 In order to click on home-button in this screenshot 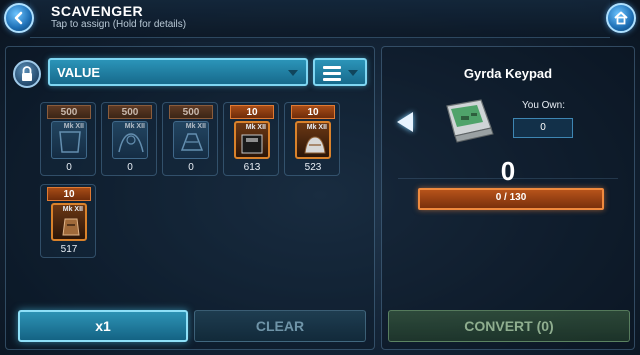, I will do `click(621, 18)`.